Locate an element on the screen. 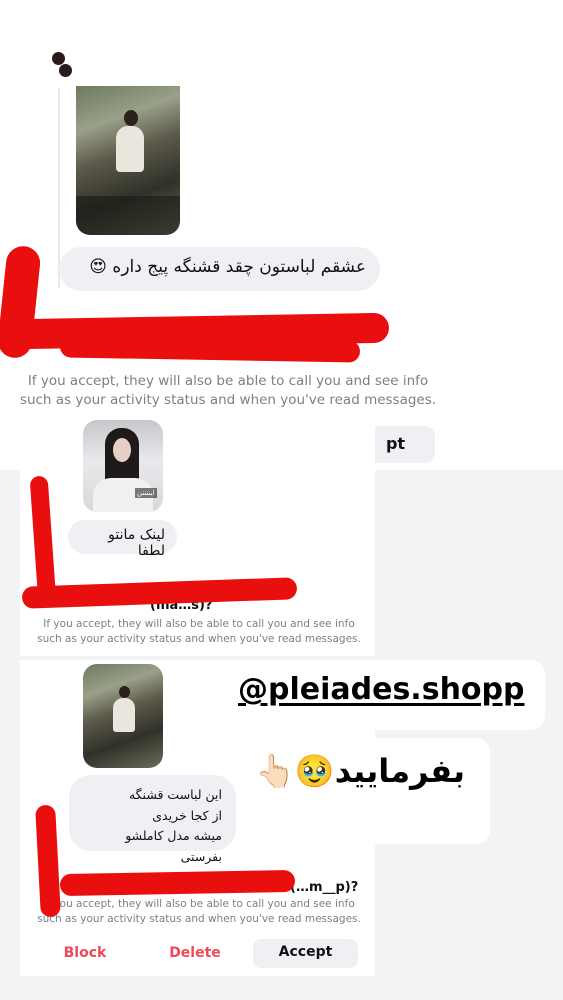 The image size is (563, 1000). mention-handle: @pleiades.shopp is located at coordinates (381, 689).